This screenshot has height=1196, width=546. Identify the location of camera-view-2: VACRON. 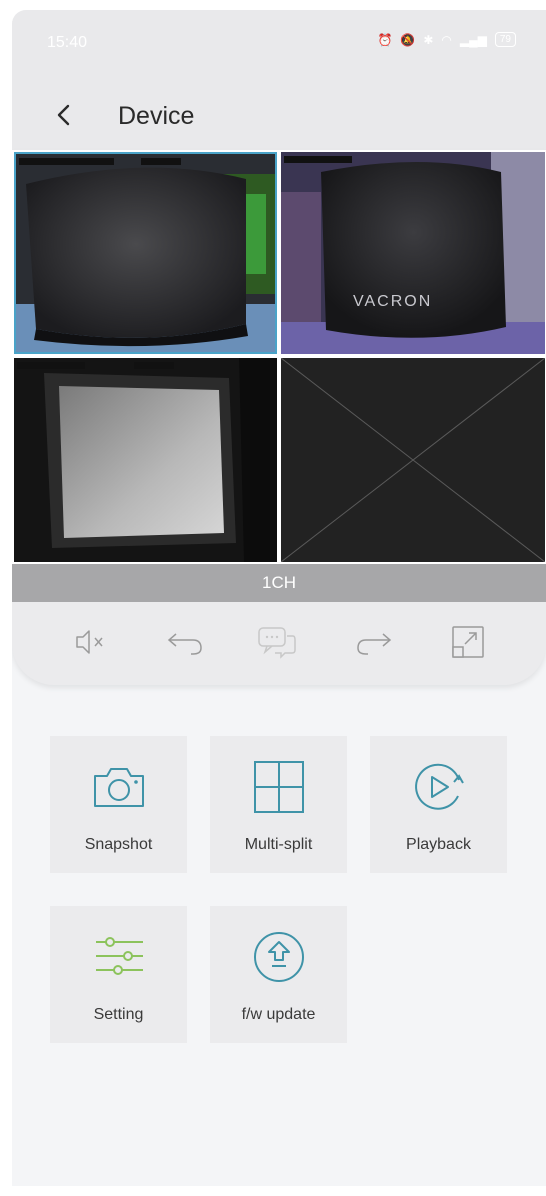
(413, 253).